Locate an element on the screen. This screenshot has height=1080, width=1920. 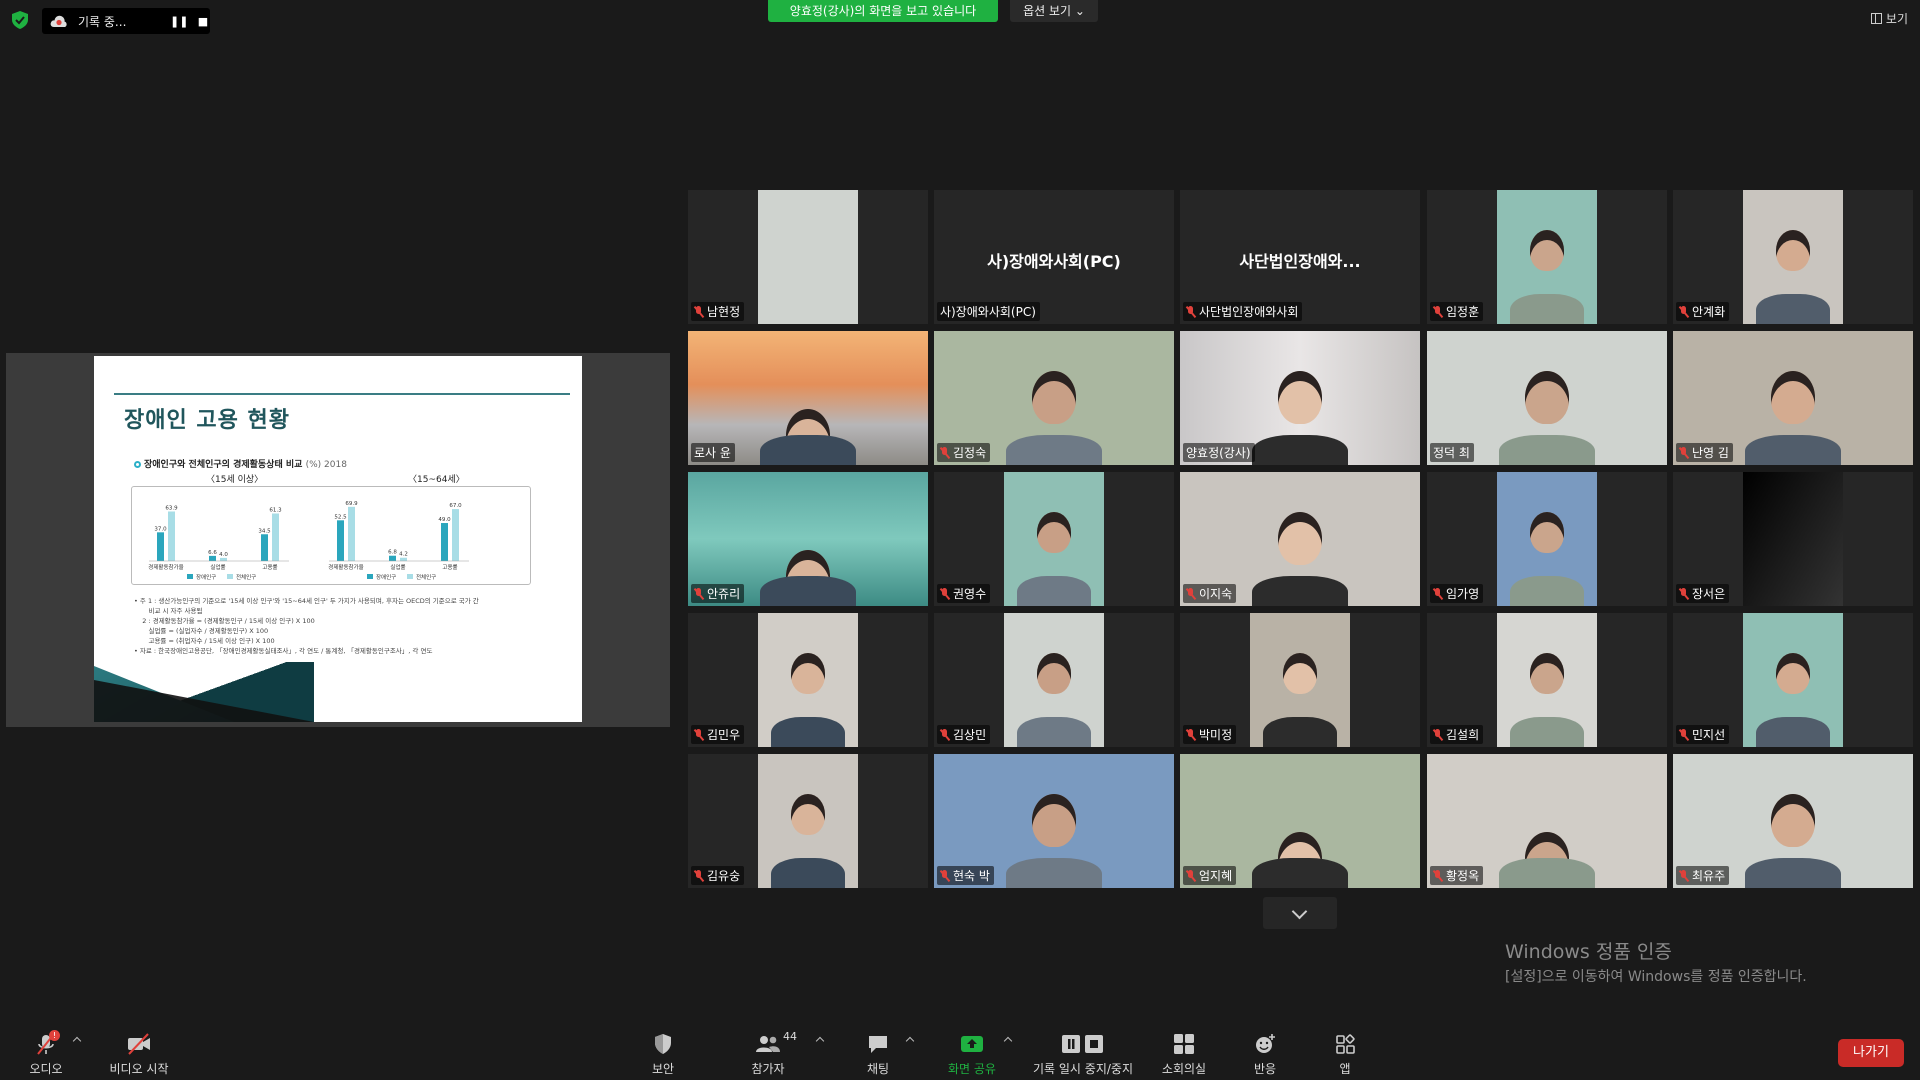
participant-tile: 사)장애와사회(PC) 사)장애와사회(PC) is located at coordinates (1054, 257).